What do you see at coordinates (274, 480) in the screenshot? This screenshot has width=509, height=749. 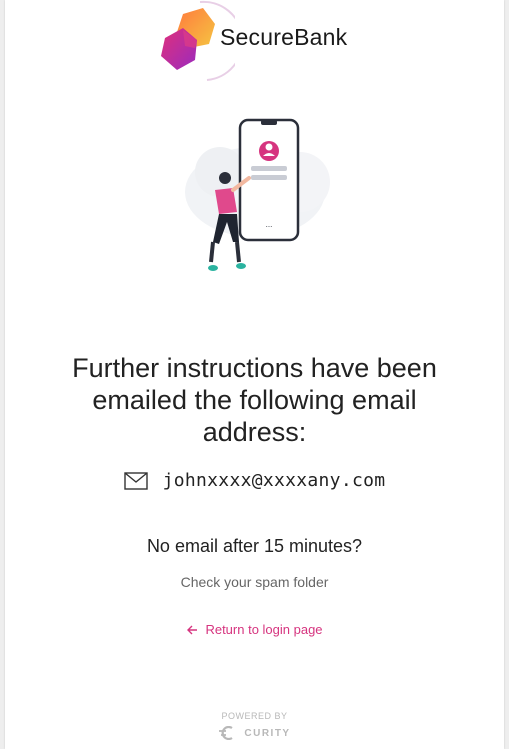 I see `email-address: johnxxxx@xxxxany.com` at bounding box center [274, 480].